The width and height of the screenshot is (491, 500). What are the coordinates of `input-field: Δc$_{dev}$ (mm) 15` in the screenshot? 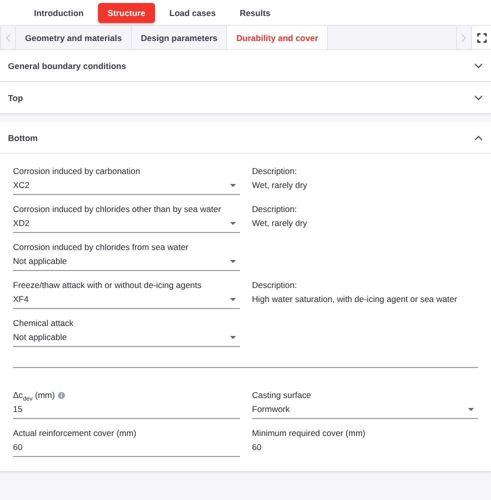 It's located at (126, 404).